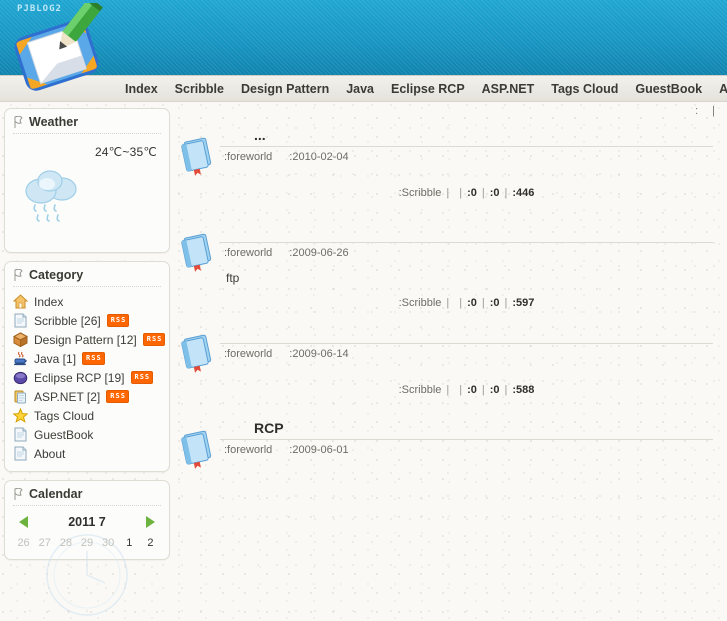 This screenshot has height=621, width=727. I want to click on nav-item-tags-cloud: Tags Cloud, so click(584, 89).